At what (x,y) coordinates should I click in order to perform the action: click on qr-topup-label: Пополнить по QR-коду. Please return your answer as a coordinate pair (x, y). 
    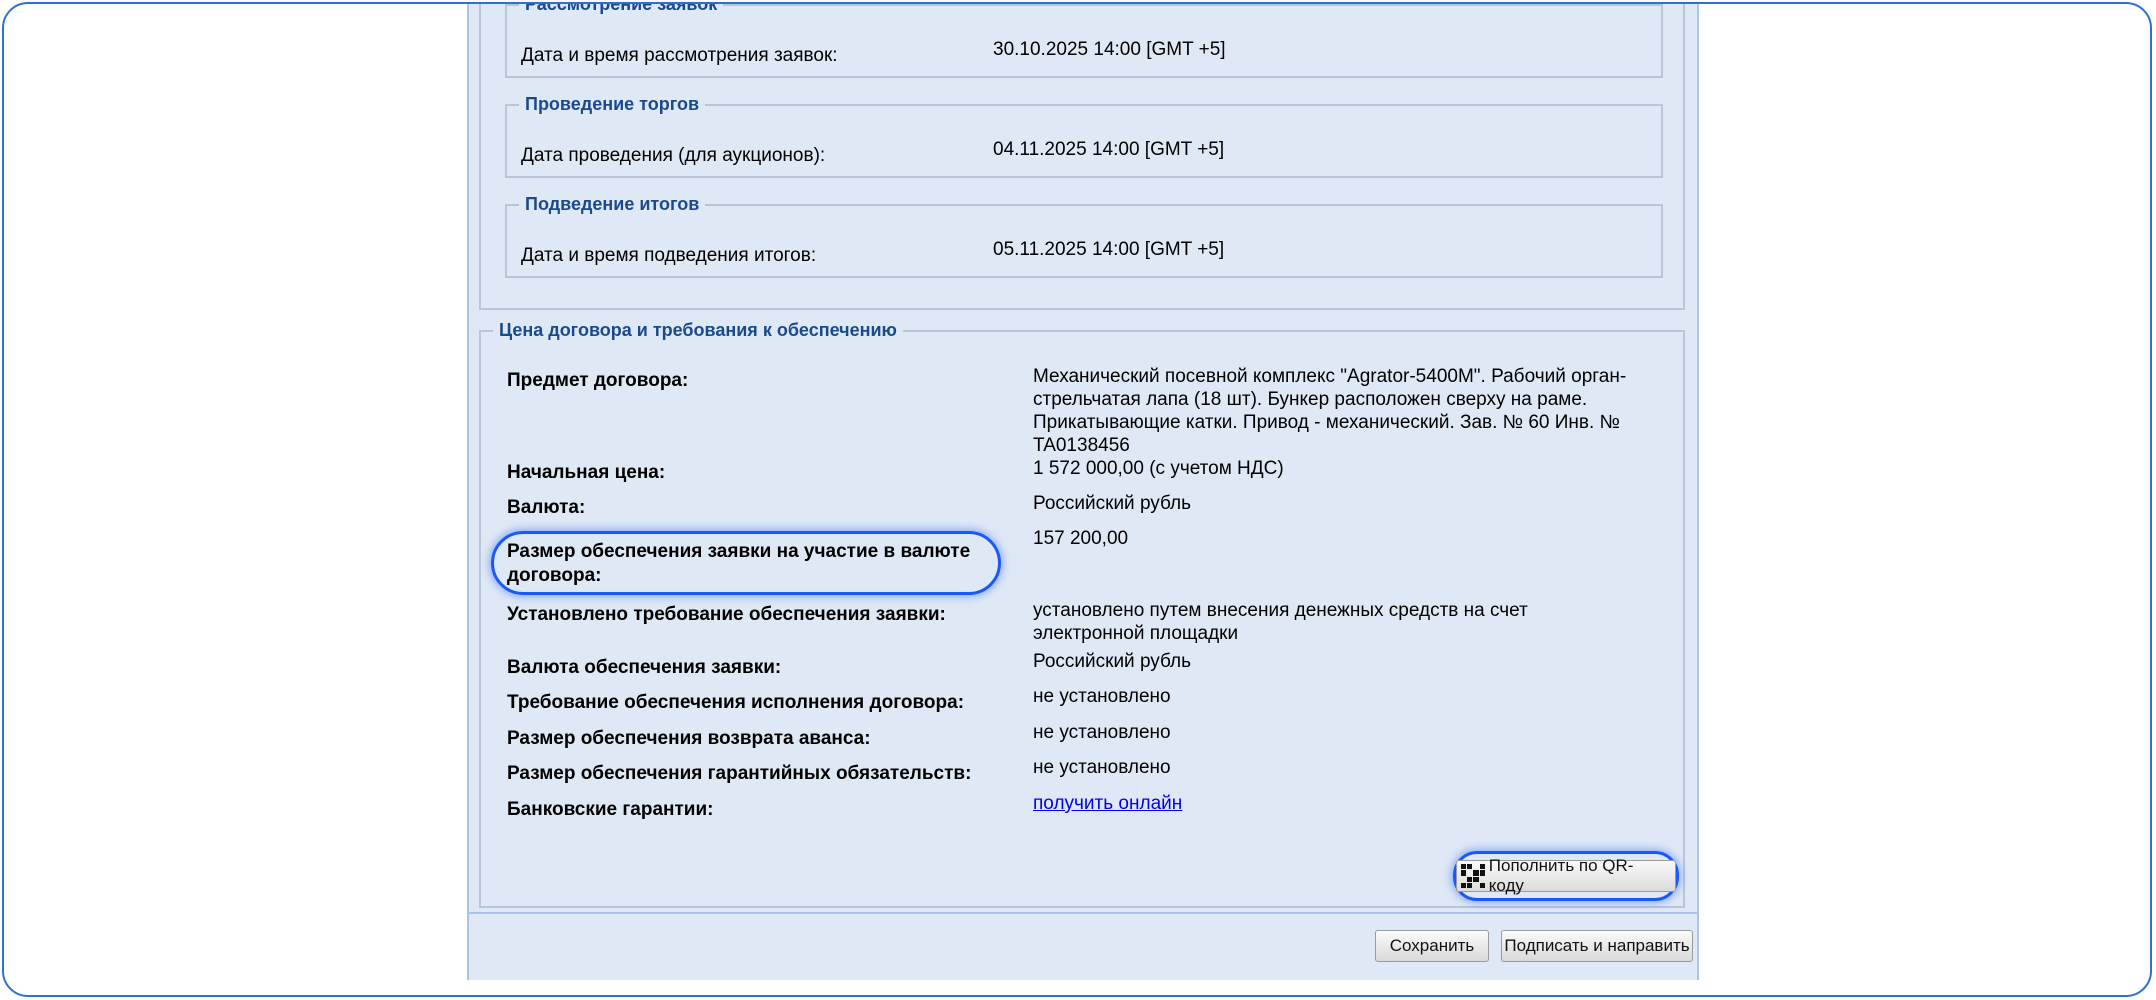
    Looking at the image, I should click on (1561, 875).